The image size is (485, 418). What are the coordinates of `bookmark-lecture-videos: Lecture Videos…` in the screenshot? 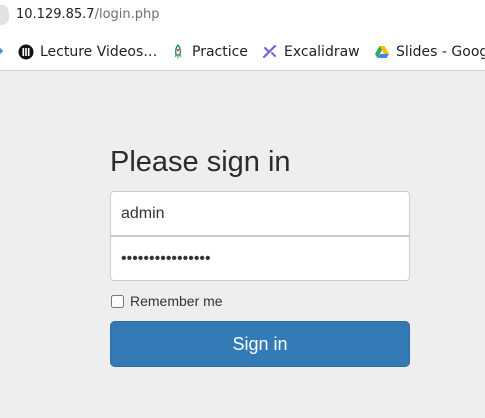 It's located at (87, 52).